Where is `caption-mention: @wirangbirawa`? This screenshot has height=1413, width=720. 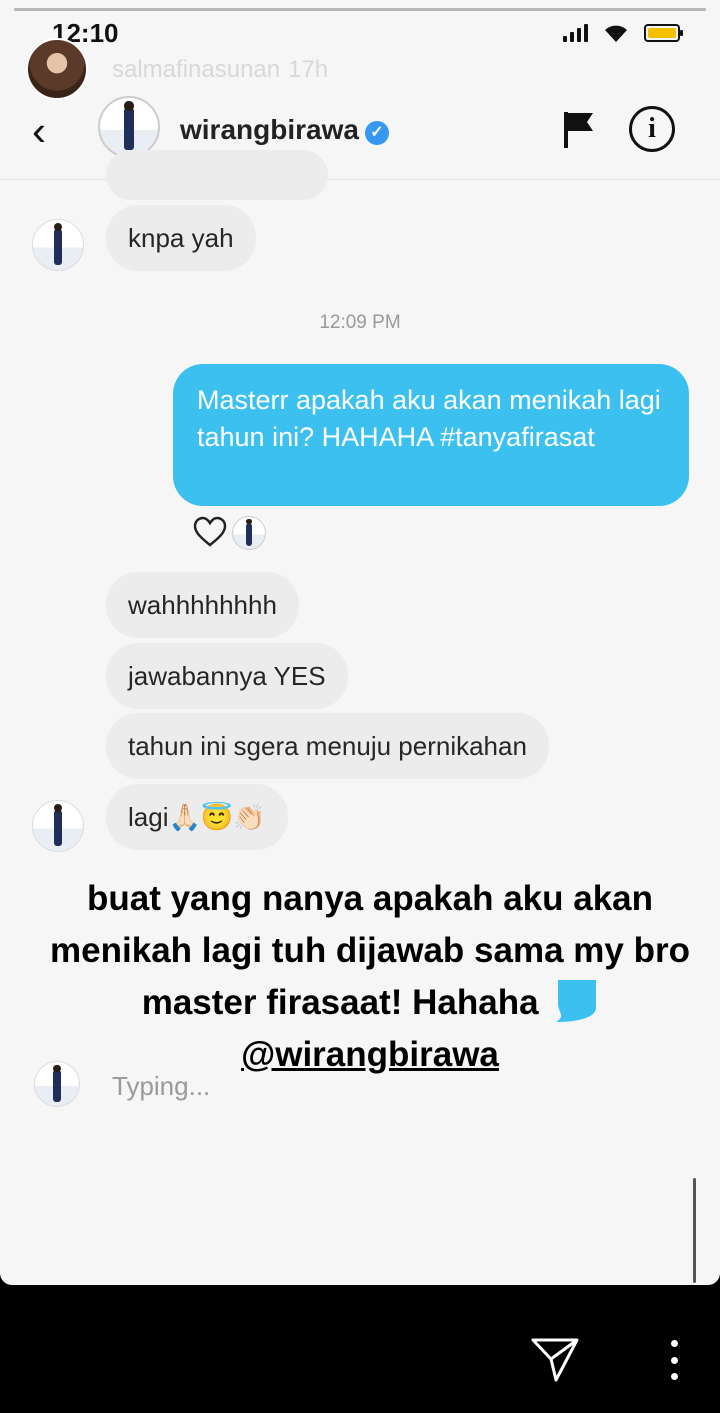
caption-mention: @wirangbirawa is located at coordinates (370, 1054).